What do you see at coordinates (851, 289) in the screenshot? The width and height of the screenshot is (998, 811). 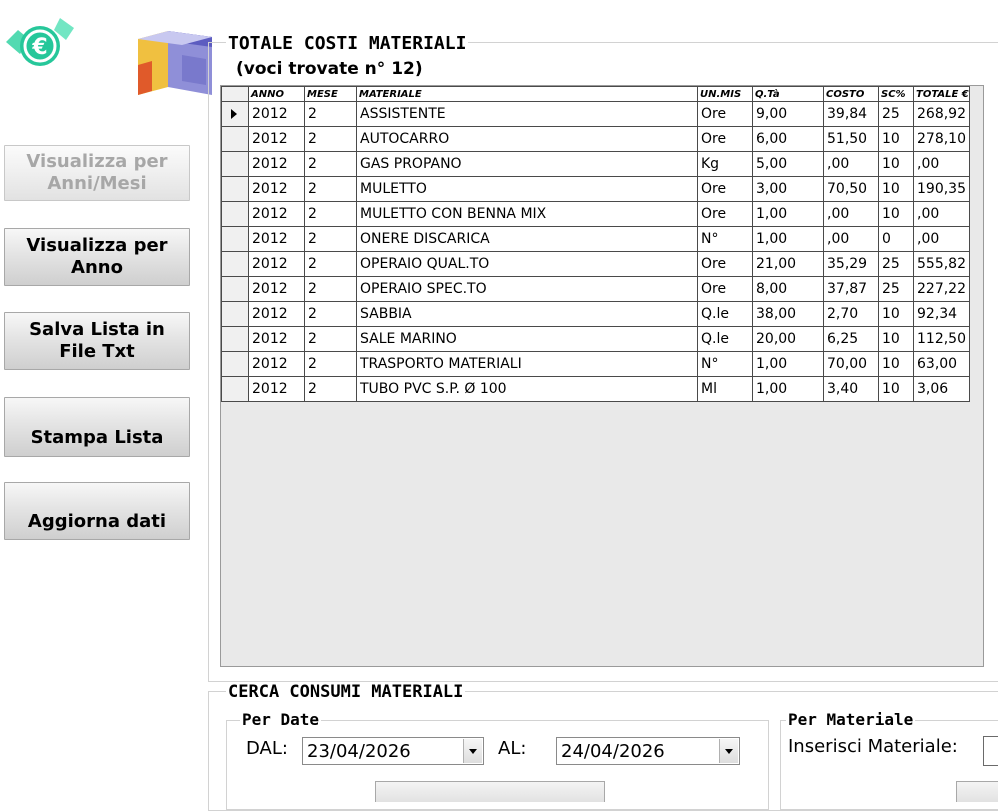 I see `cell-costo: 37,87` at bounding box center [851, 289].